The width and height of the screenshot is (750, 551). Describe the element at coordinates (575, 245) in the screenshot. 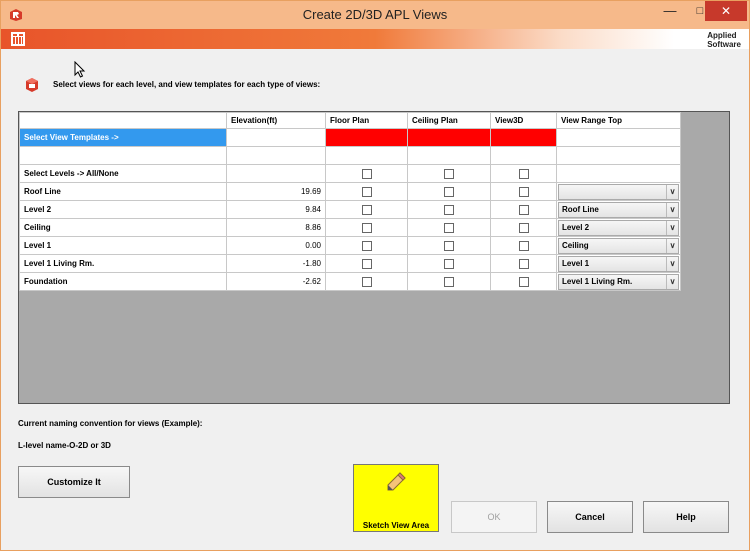

I see `view-range-top-value: Ceiling` at that location.